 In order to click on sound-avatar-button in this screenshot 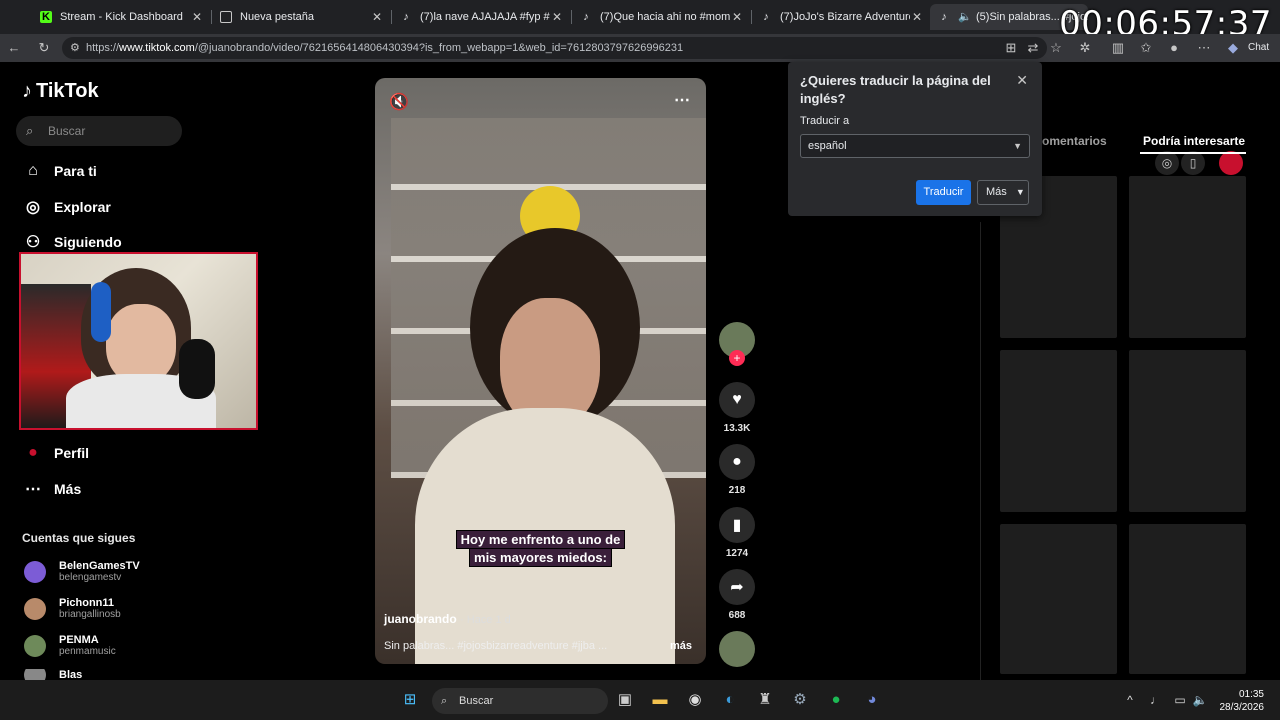, I will do `click(737, 649)`.